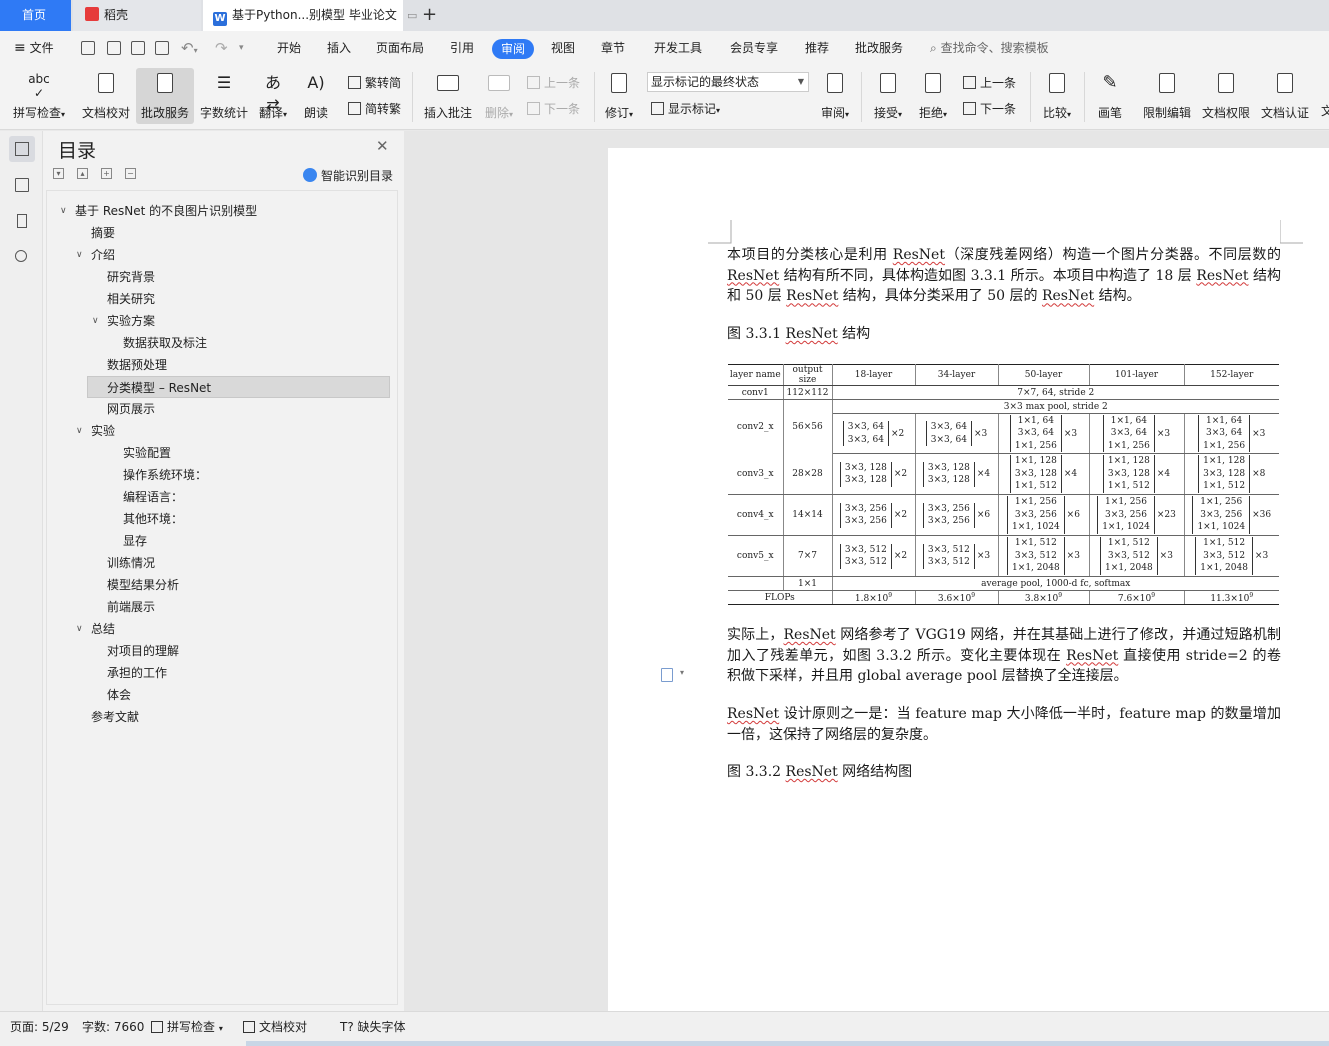  I want to click on page-indicator: 页面: 5/29, so click(39, 1027).